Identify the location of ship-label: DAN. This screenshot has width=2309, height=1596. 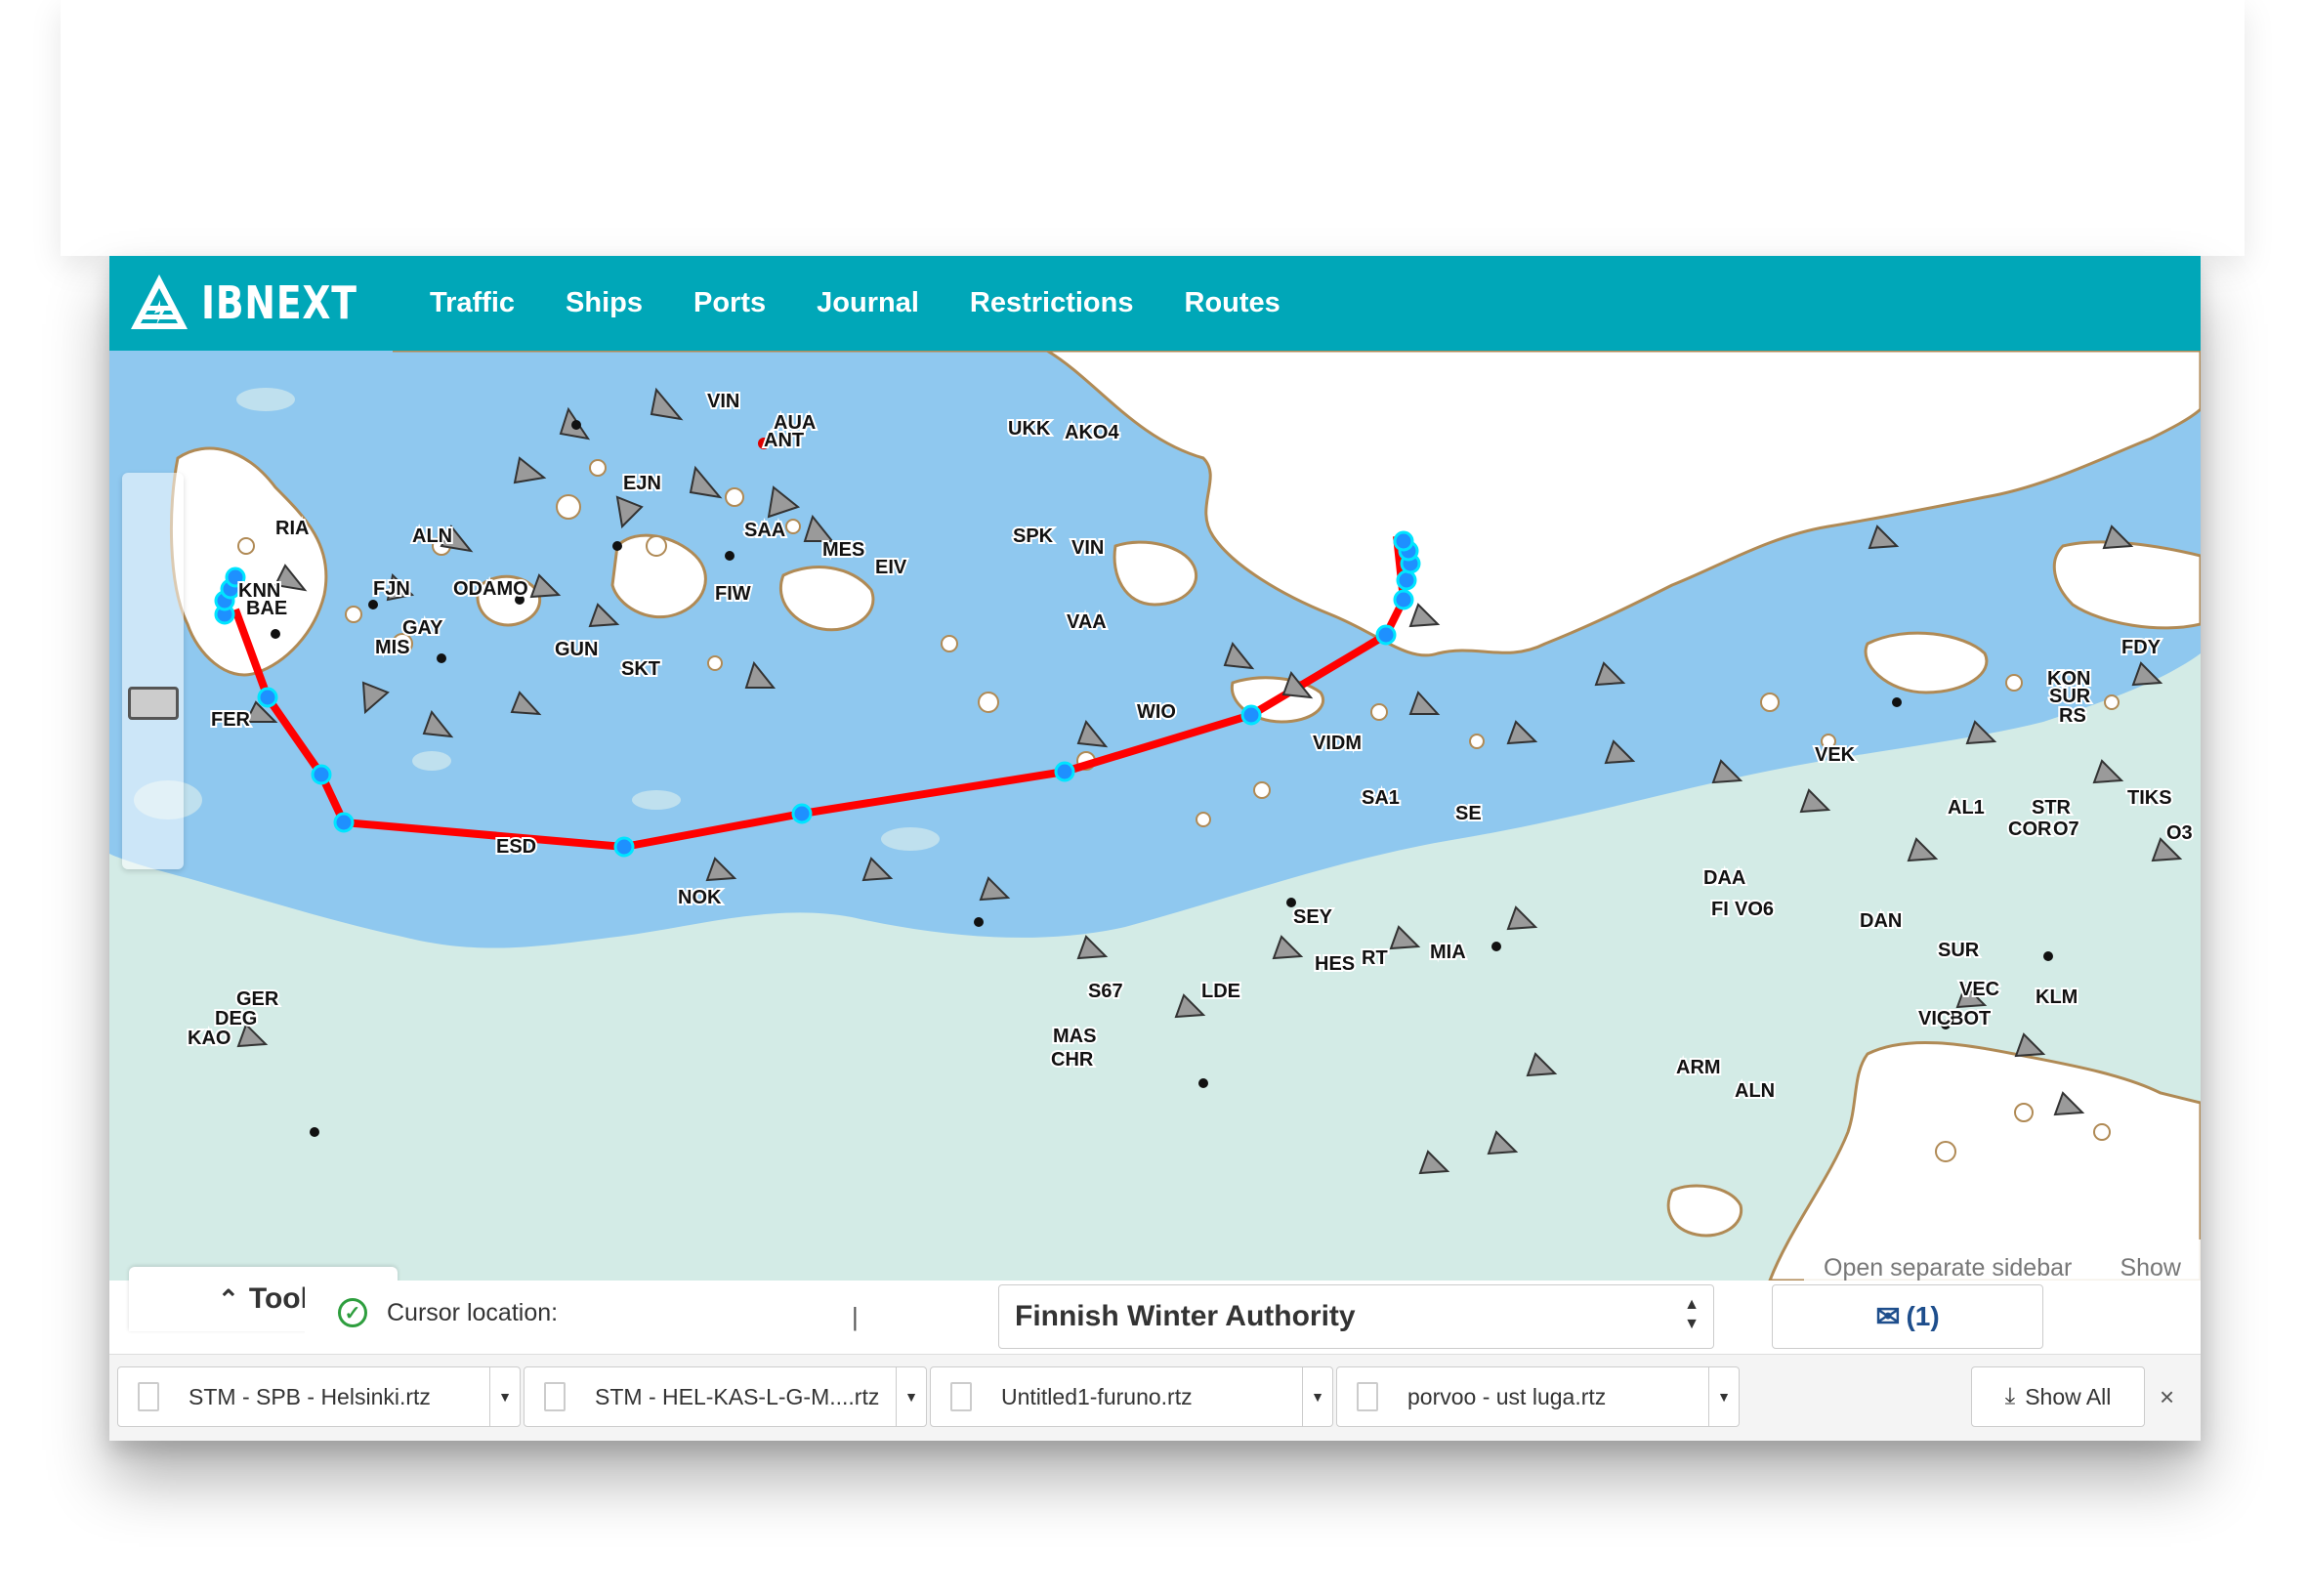
(1881, 921).